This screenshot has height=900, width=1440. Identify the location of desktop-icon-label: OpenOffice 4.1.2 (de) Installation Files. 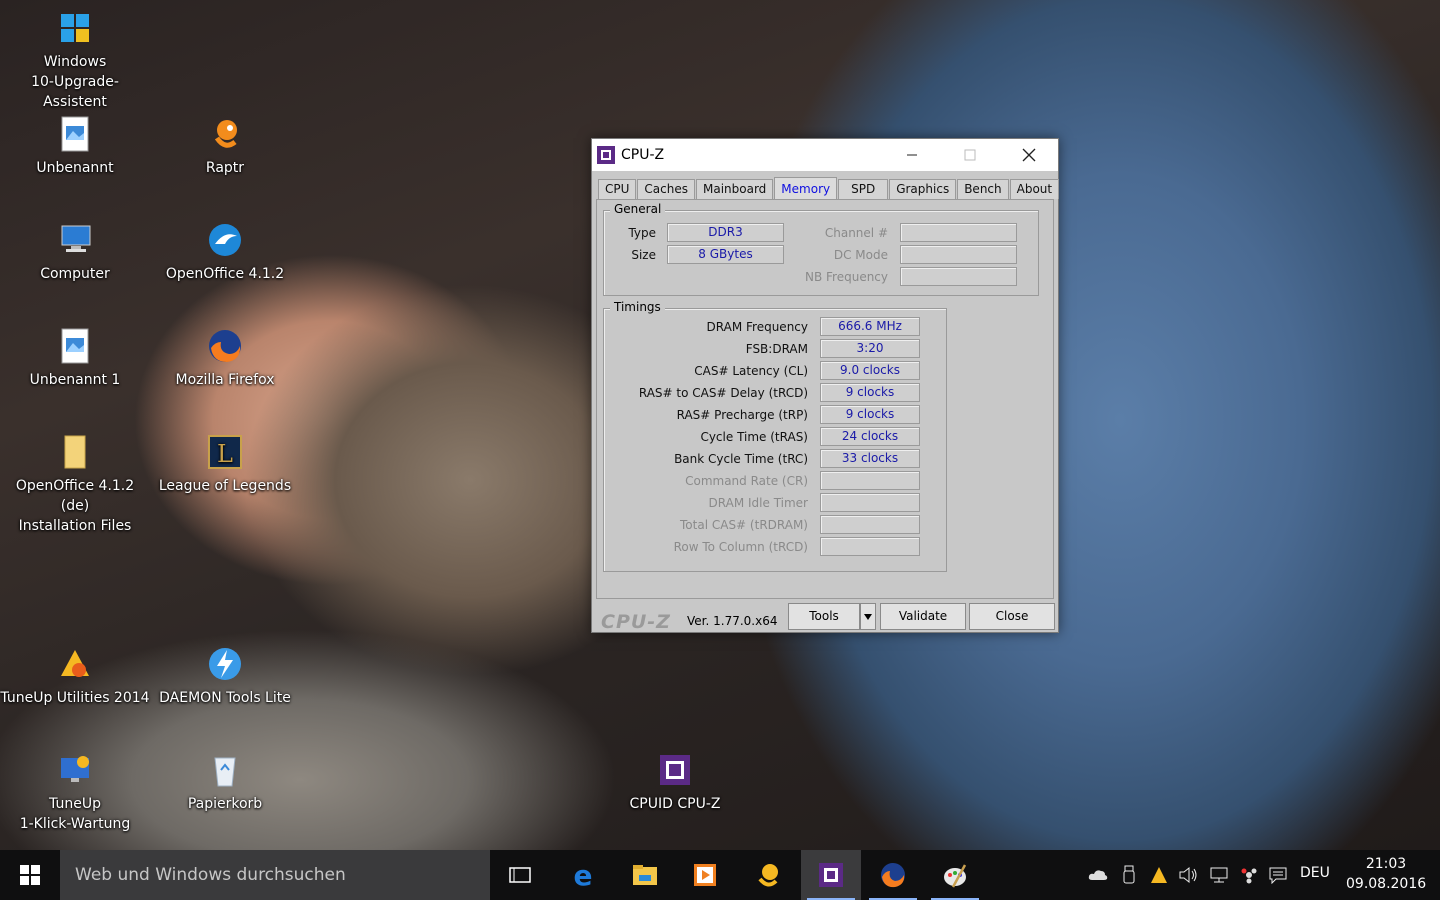
(75, 506).